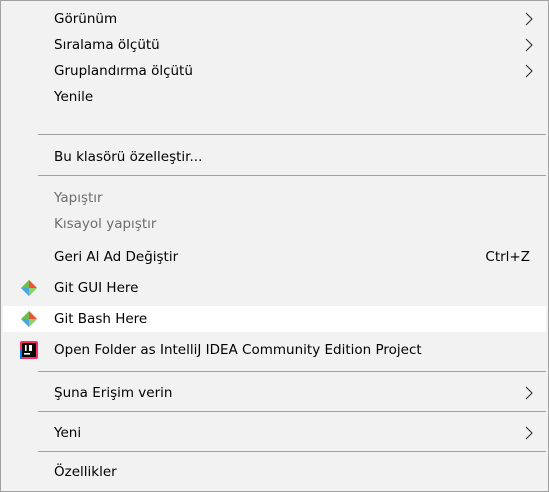  What do you see at coordinates (274, 97) in the screenshot?
I see `menu-item-refresh: Yenile` at bounding box center [274, 97].